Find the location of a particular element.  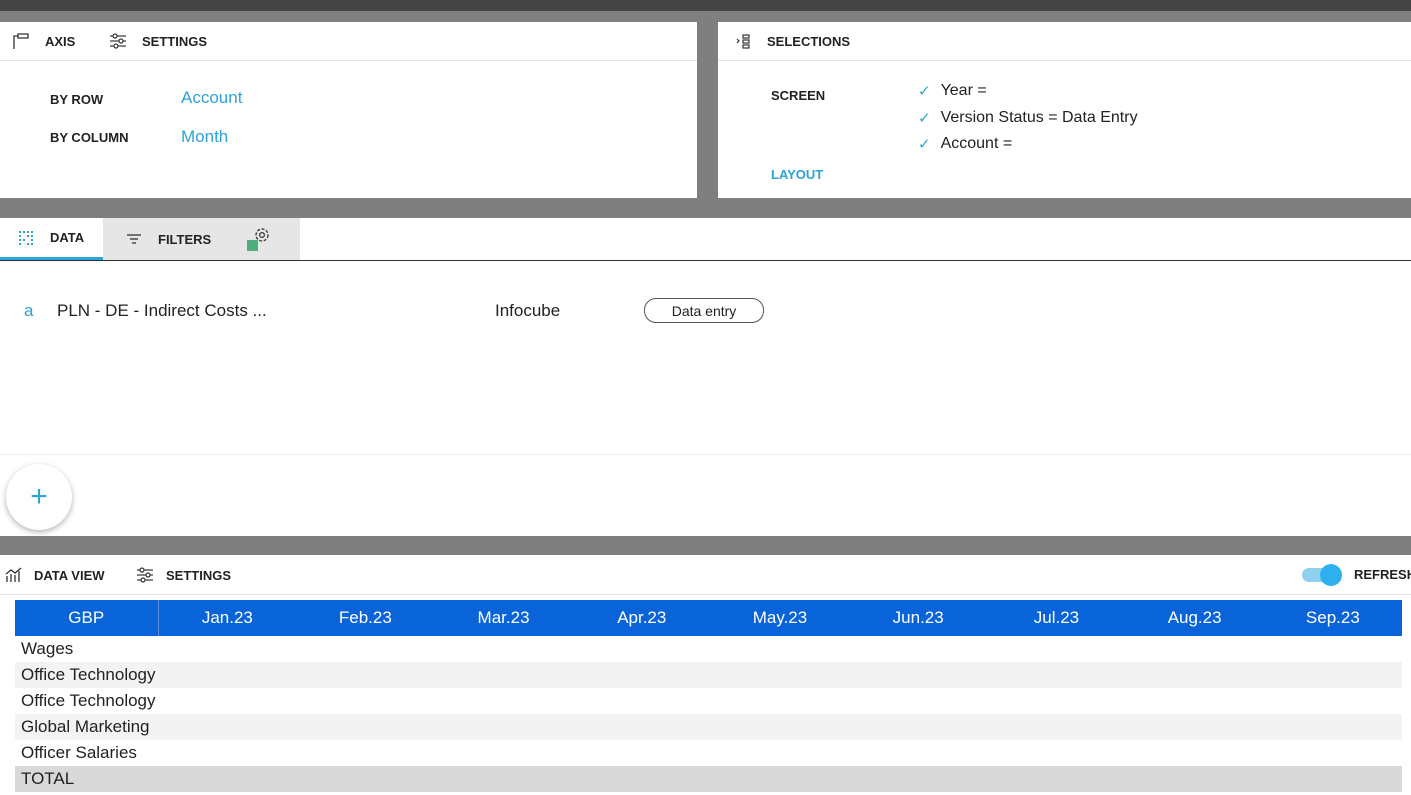

tab-data-label: DATA is located at coordinates (67, 237).